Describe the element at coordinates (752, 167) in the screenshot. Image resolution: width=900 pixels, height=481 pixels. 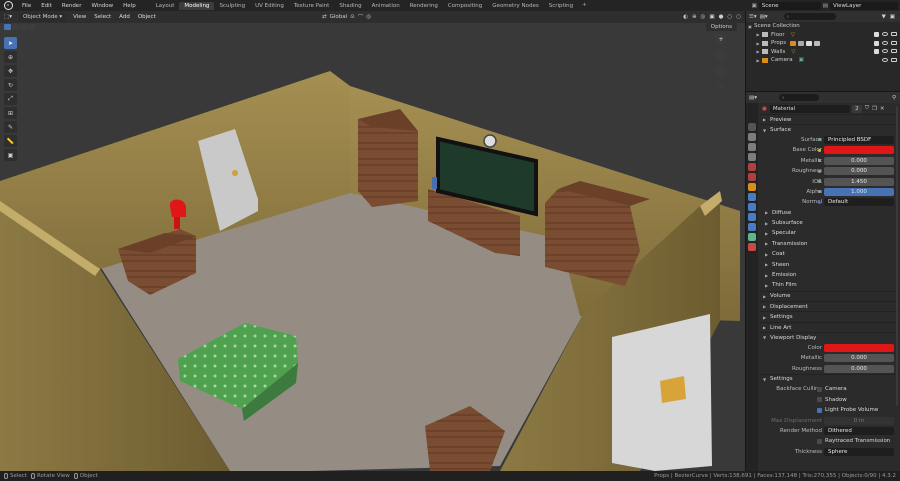
I see `scene-tab-icon` at that location.